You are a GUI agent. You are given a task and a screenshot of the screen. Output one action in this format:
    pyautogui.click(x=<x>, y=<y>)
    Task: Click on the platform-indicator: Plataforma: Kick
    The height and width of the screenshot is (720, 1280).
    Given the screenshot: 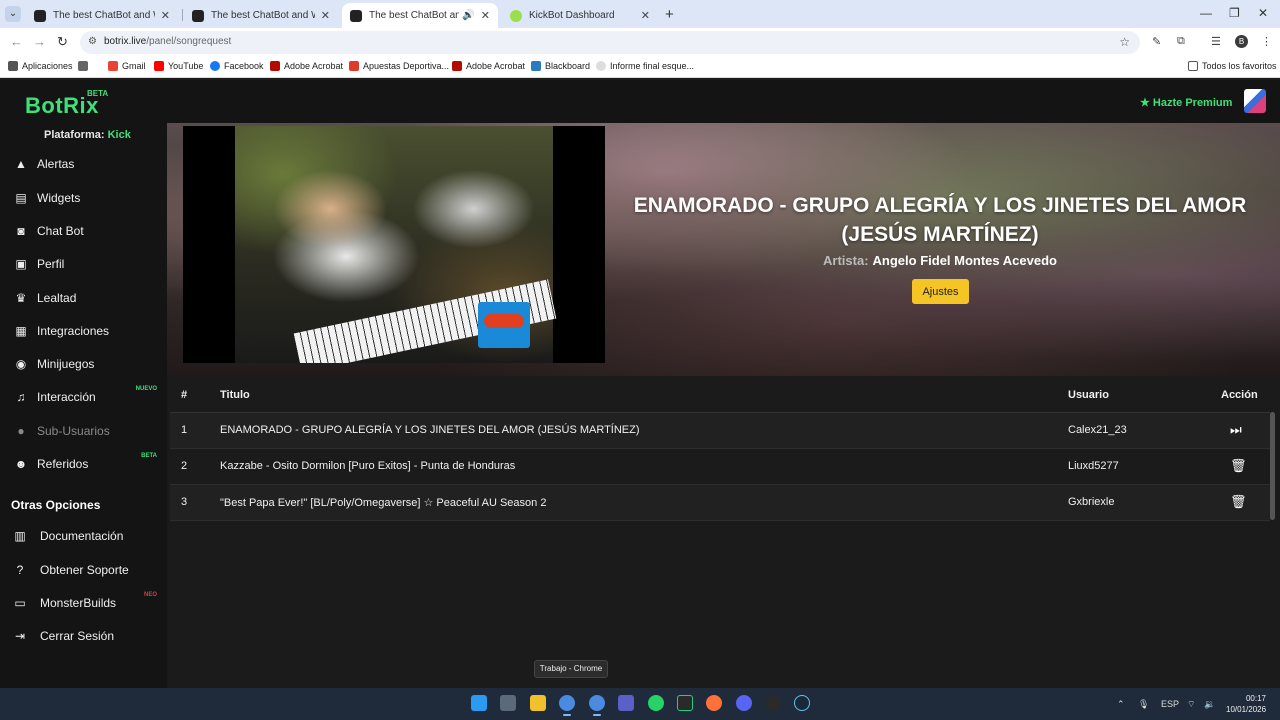 What is the action you would take?
    pyautogui.click(x=87, y=135)
    